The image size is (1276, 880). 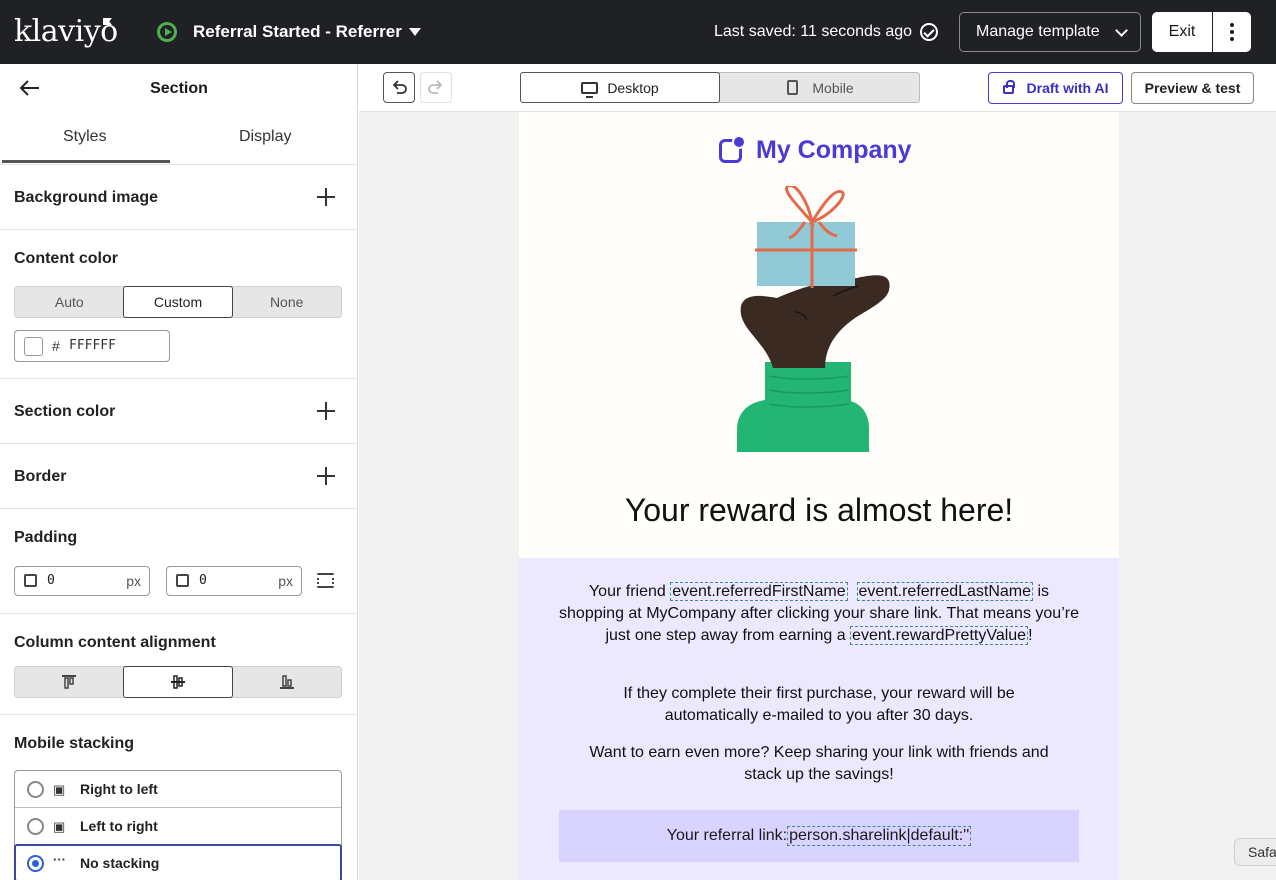 What do you see at coordinates (86, 197) in the screenshot?
I see `background-image-heading: Background image` at bounding box center [86, 197].